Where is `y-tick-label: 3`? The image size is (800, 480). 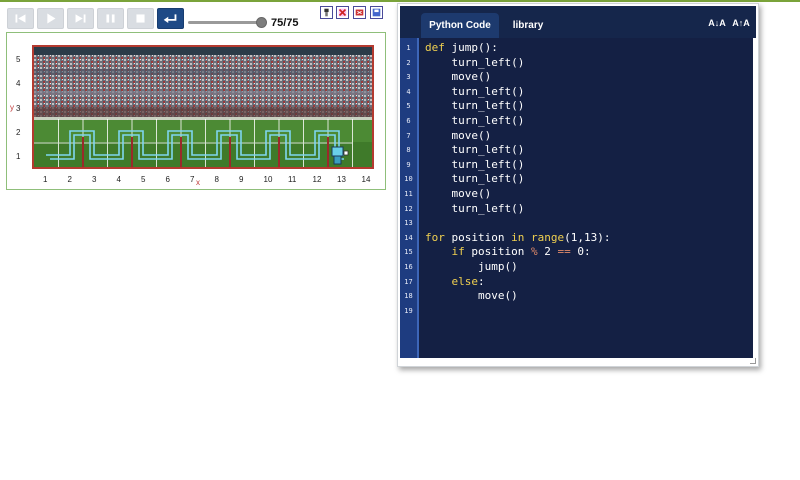
y-tick-label: 3 is located at coordinates (18, 108).